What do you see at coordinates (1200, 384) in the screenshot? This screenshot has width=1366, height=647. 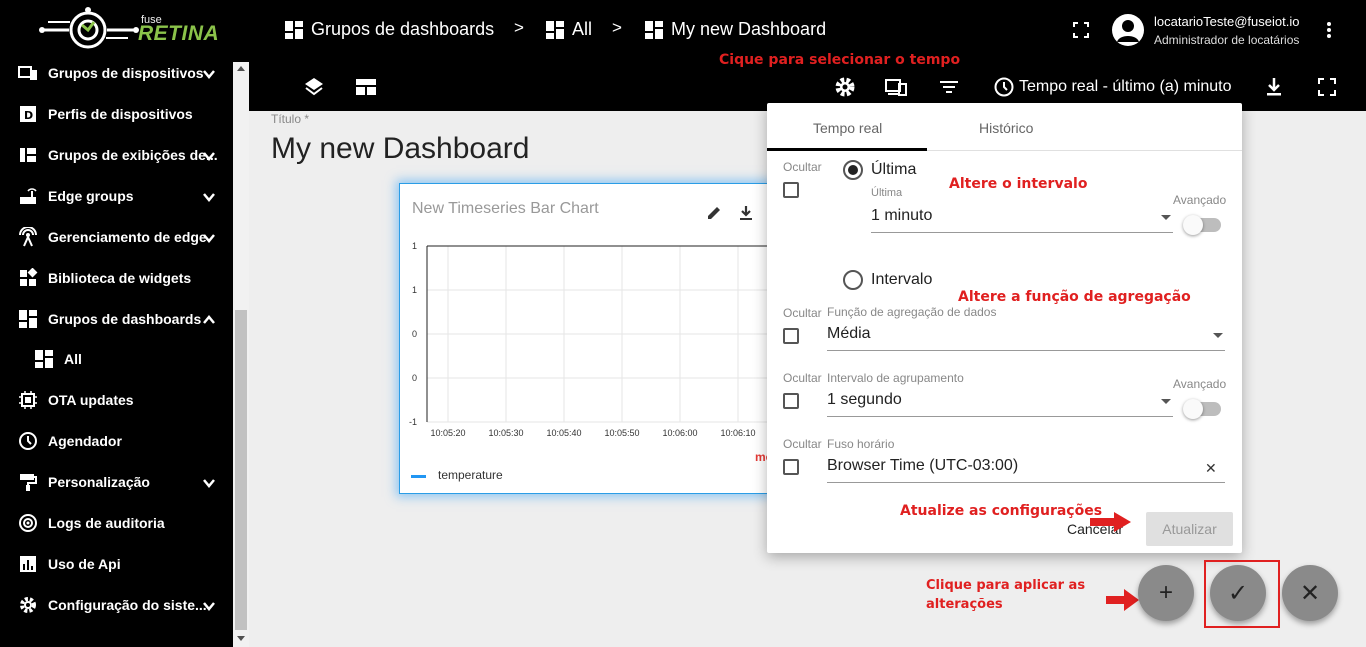 I see `advanced-label: Avançado` at bounding box center [1200, 384].